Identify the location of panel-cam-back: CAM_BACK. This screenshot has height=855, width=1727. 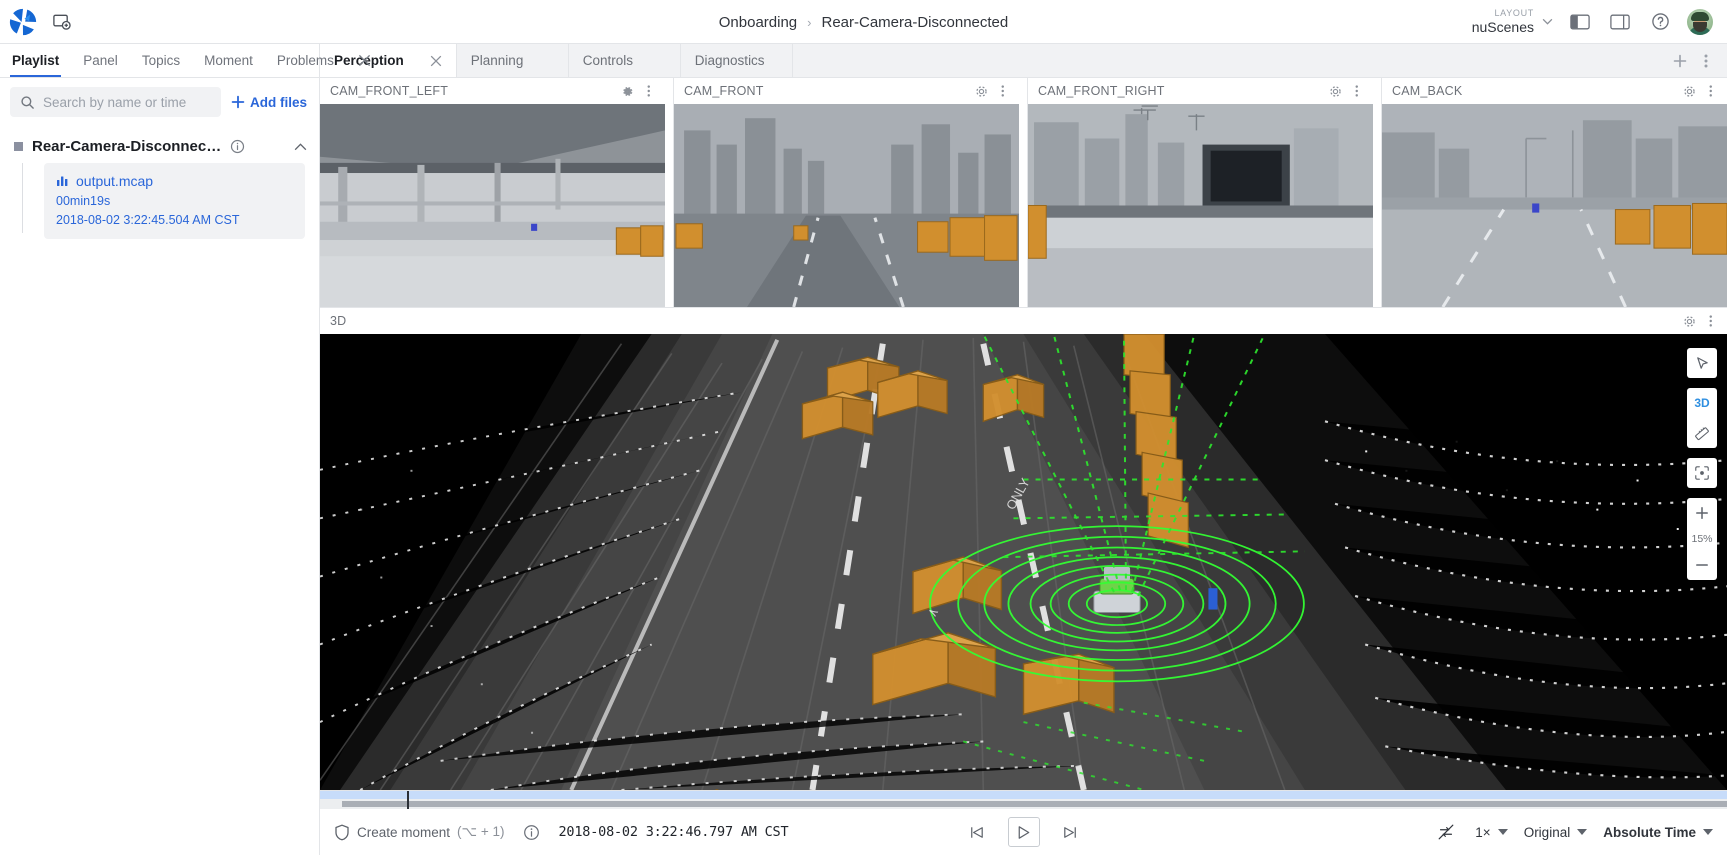
(1554, 192).